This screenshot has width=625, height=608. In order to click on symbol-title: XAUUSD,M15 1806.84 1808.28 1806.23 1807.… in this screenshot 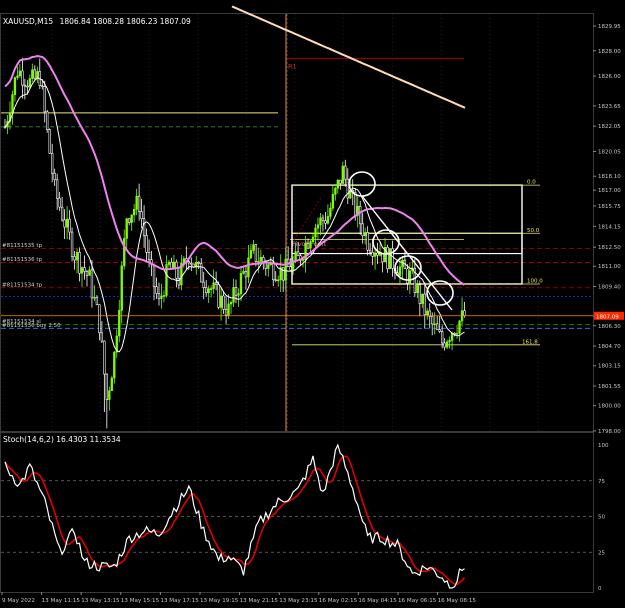, I will do `click(97, 21)`.